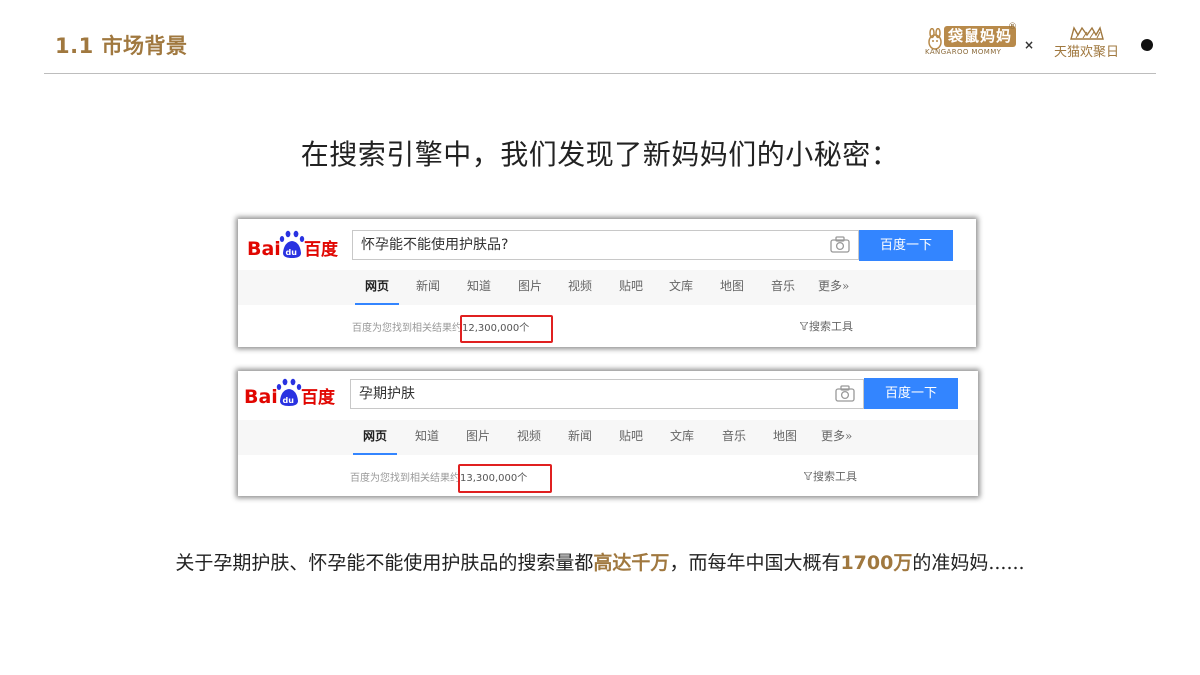 This screenshot has width=1200, height=675. I want to click on tmall-event-logo: 天猫欢聚日, so click(1088, 42).